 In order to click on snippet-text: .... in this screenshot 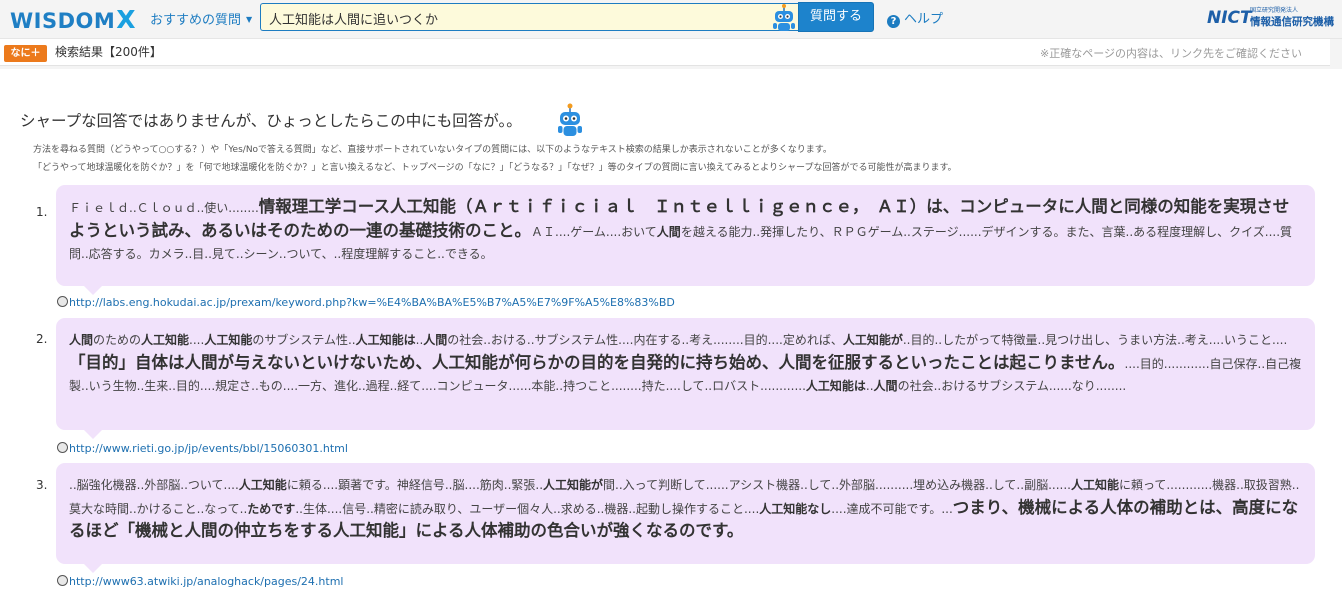, I will do `click(197, 340)`.